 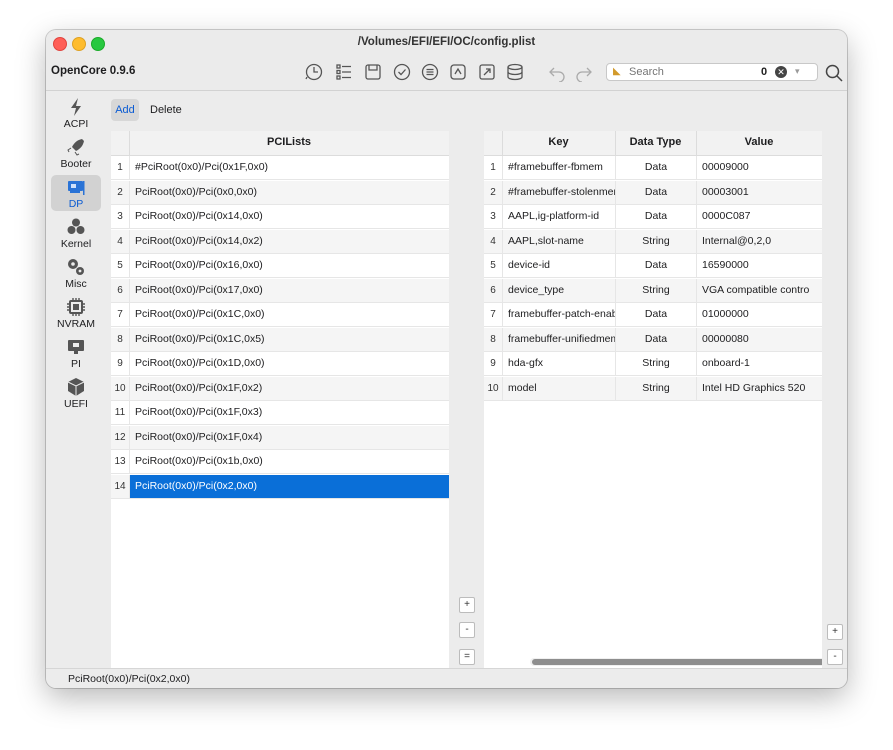 What do you see at coordinates (76, 233) in the screenshot?
I see `sidebar-item-kernel: Kernel` at bounding box center [76, 233].